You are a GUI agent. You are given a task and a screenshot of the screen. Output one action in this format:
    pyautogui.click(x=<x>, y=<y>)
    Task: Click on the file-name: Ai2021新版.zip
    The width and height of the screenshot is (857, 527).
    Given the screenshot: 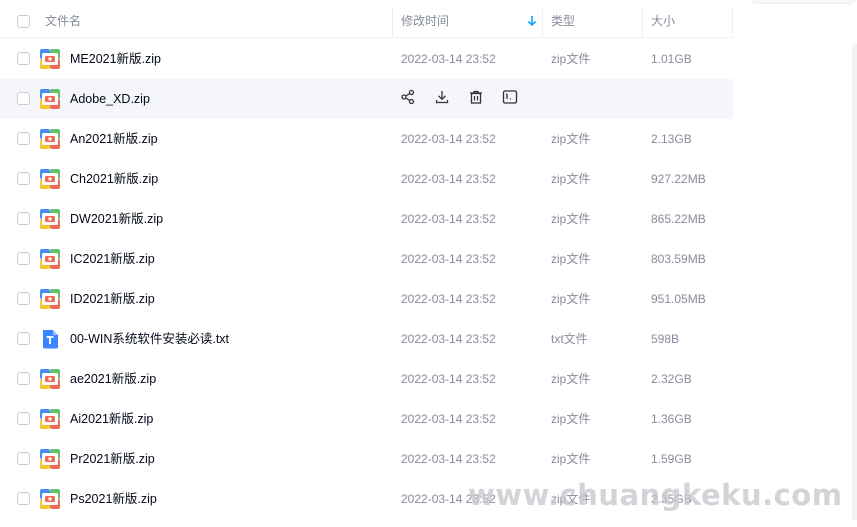 What is the action you would take?
    pyautogui.click(x=111, y=419)
    